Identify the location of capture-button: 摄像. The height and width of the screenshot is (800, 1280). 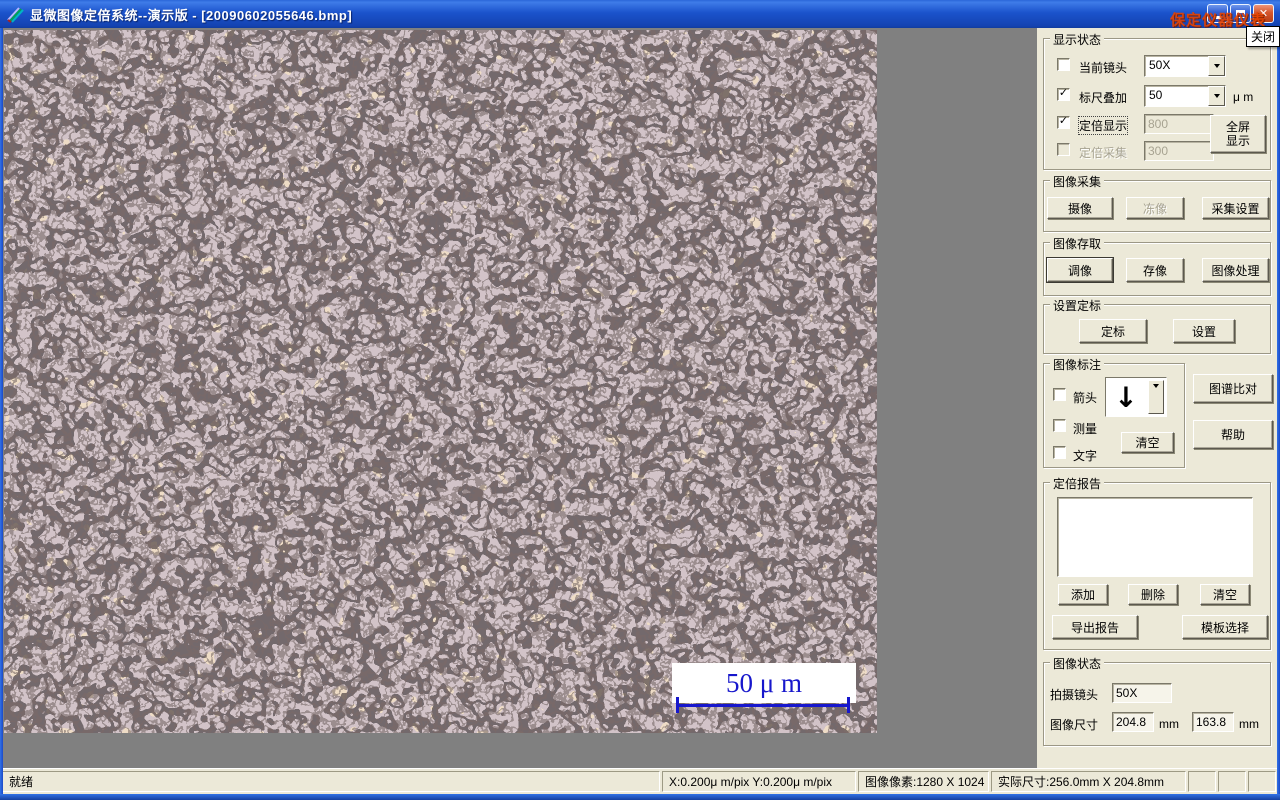
(1080, 208).